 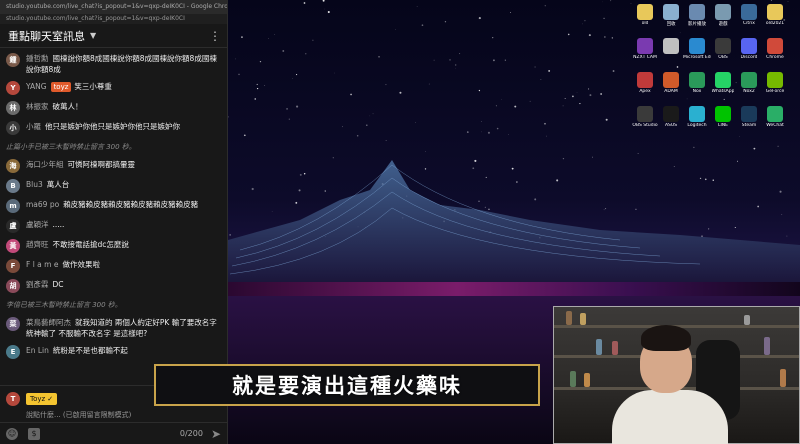 I want to click on message-text: 做作效果啦, so click(x=81, y=264).